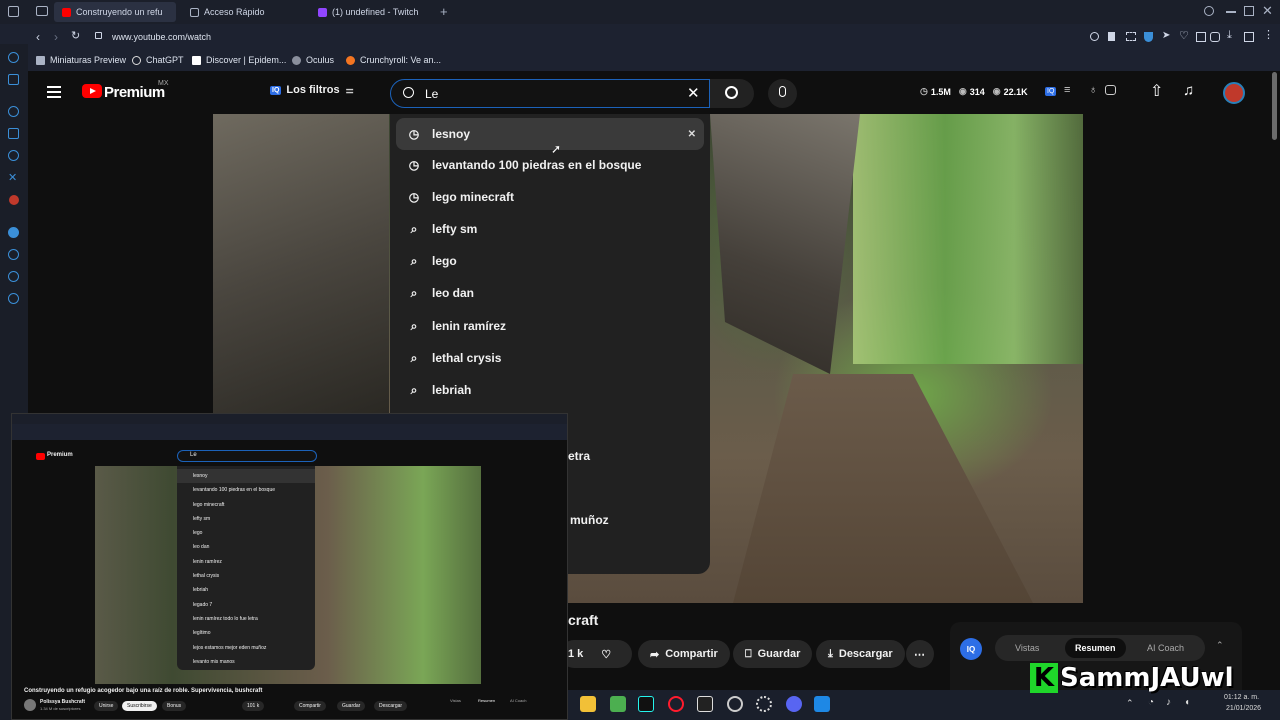 This screenshot has height=720, width=1280. Describe the element at coordinates (1209, 11) in the screenshot. I see `search-tabs-icon` at that location.